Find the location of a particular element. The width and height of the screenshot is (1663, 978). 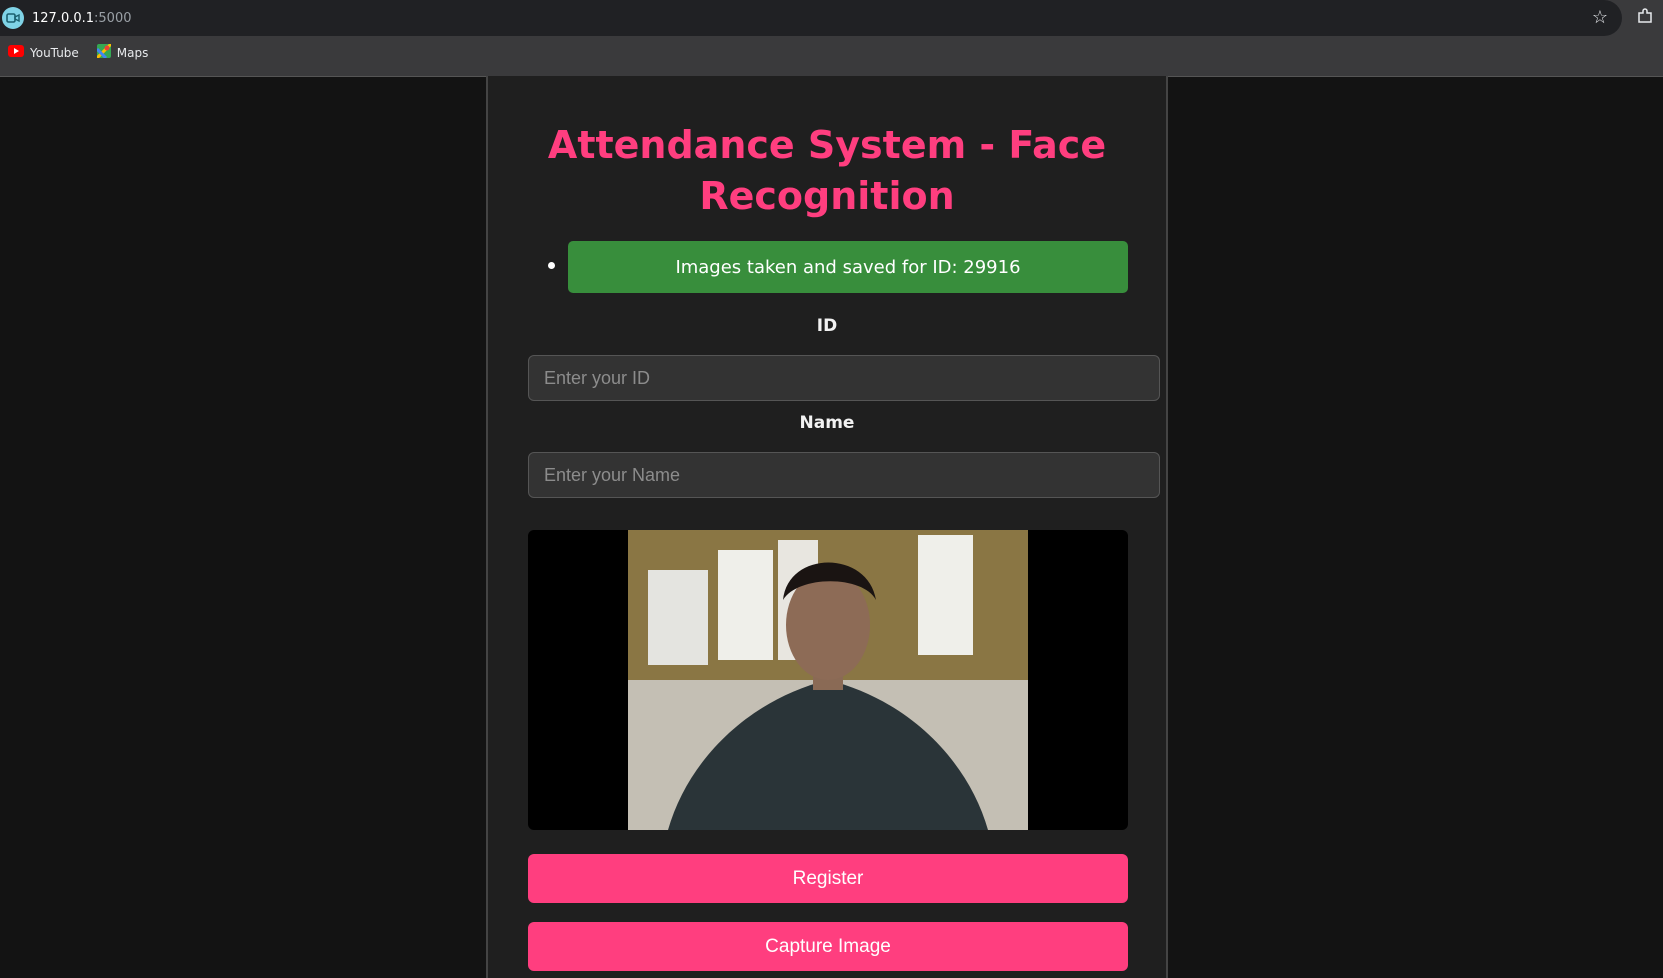

page-title: Attendance System - Face Recognition is located at coordinates (827, 170).